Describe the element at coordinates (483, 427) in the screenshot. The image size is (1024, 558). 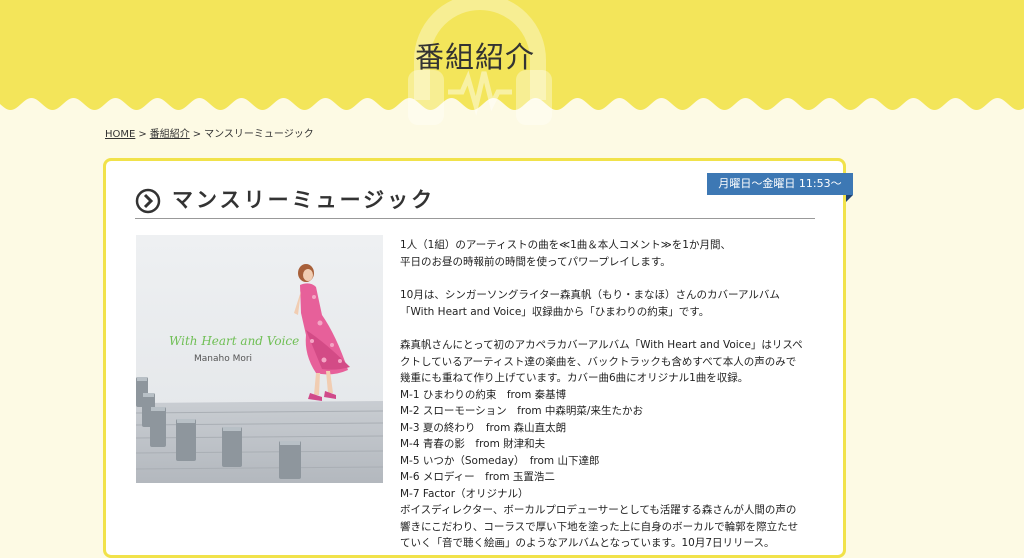
I see `track-item: M-3 夏の終わり from 森山直太朗` at that location.